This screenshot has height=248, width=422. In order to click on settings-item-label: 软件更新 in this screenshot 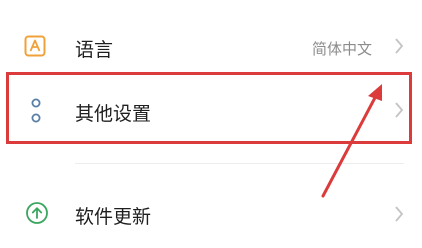, I will do `click(113, 217)`.